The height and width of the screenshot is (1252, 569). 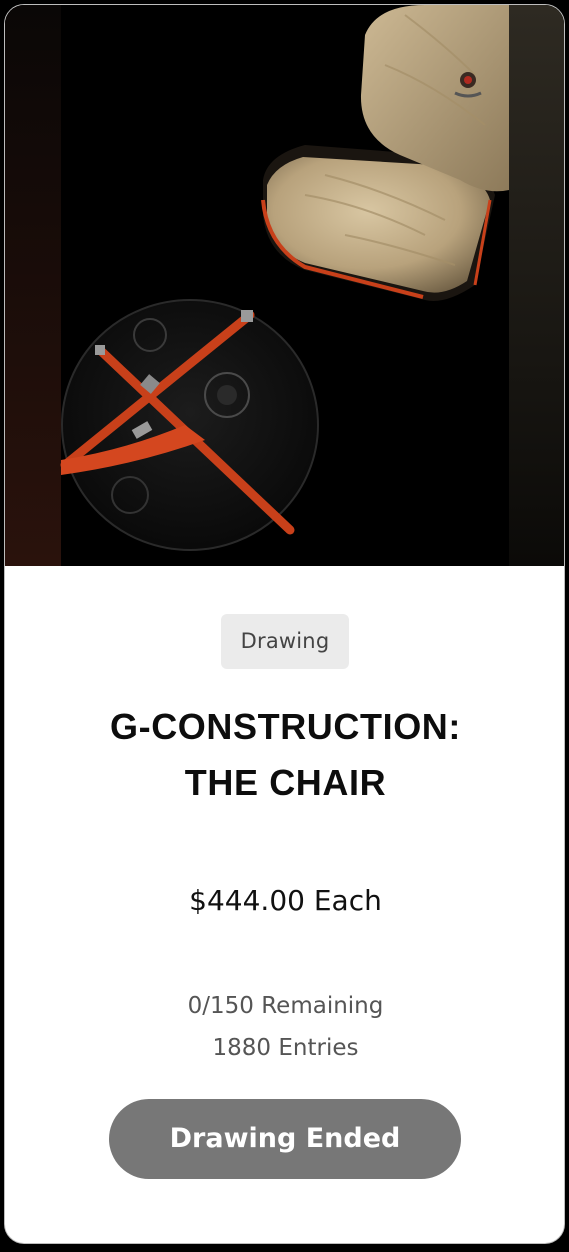 I want to click on entries-count: 1880 Entries, so click(x=285, y=1048).